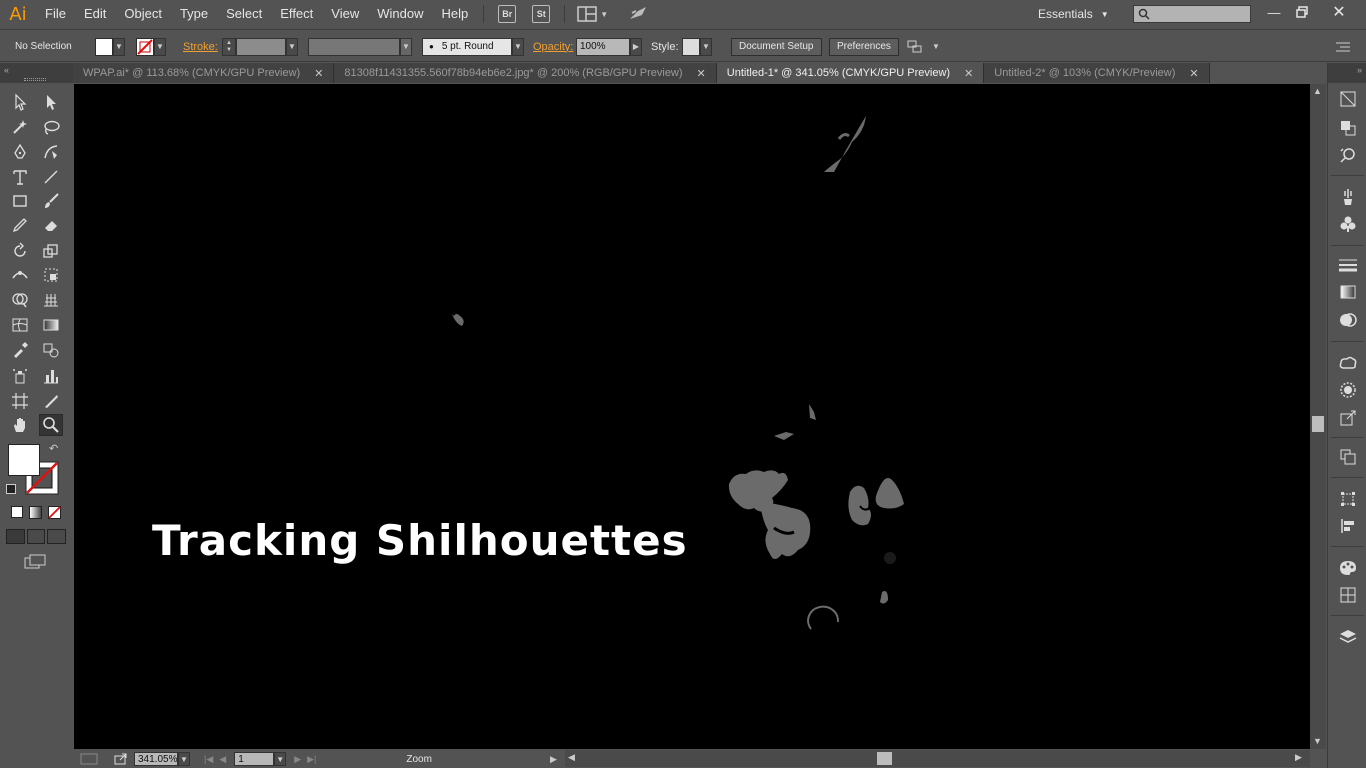 Image resolution: width=1366 pixels, height=768 pixels. What do you see at coordinates (51, 102) in the screenshot?
I see `direct-selection-tool` at bounding box center [51, 102].